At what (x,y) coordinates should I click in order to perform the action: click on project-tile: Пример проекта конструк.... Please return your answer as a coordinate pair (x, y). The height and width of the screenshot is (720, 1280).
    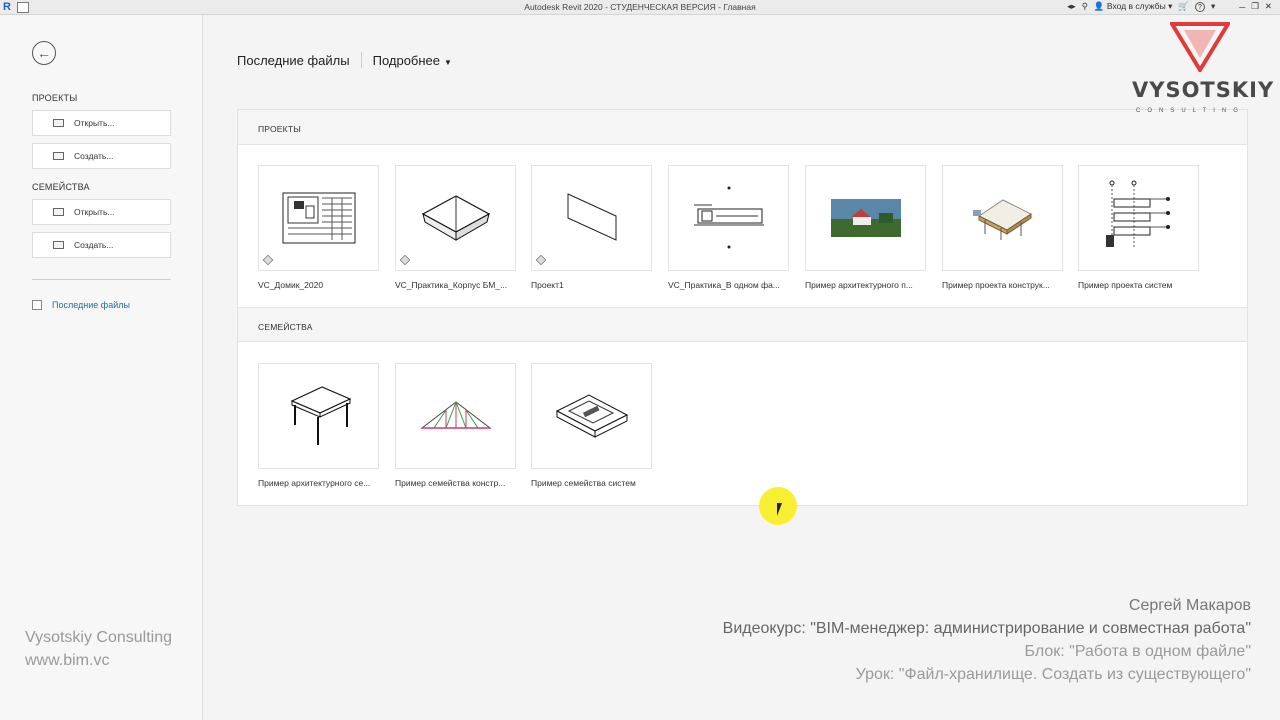
    Looking at the image, I should click on (1002, 227).